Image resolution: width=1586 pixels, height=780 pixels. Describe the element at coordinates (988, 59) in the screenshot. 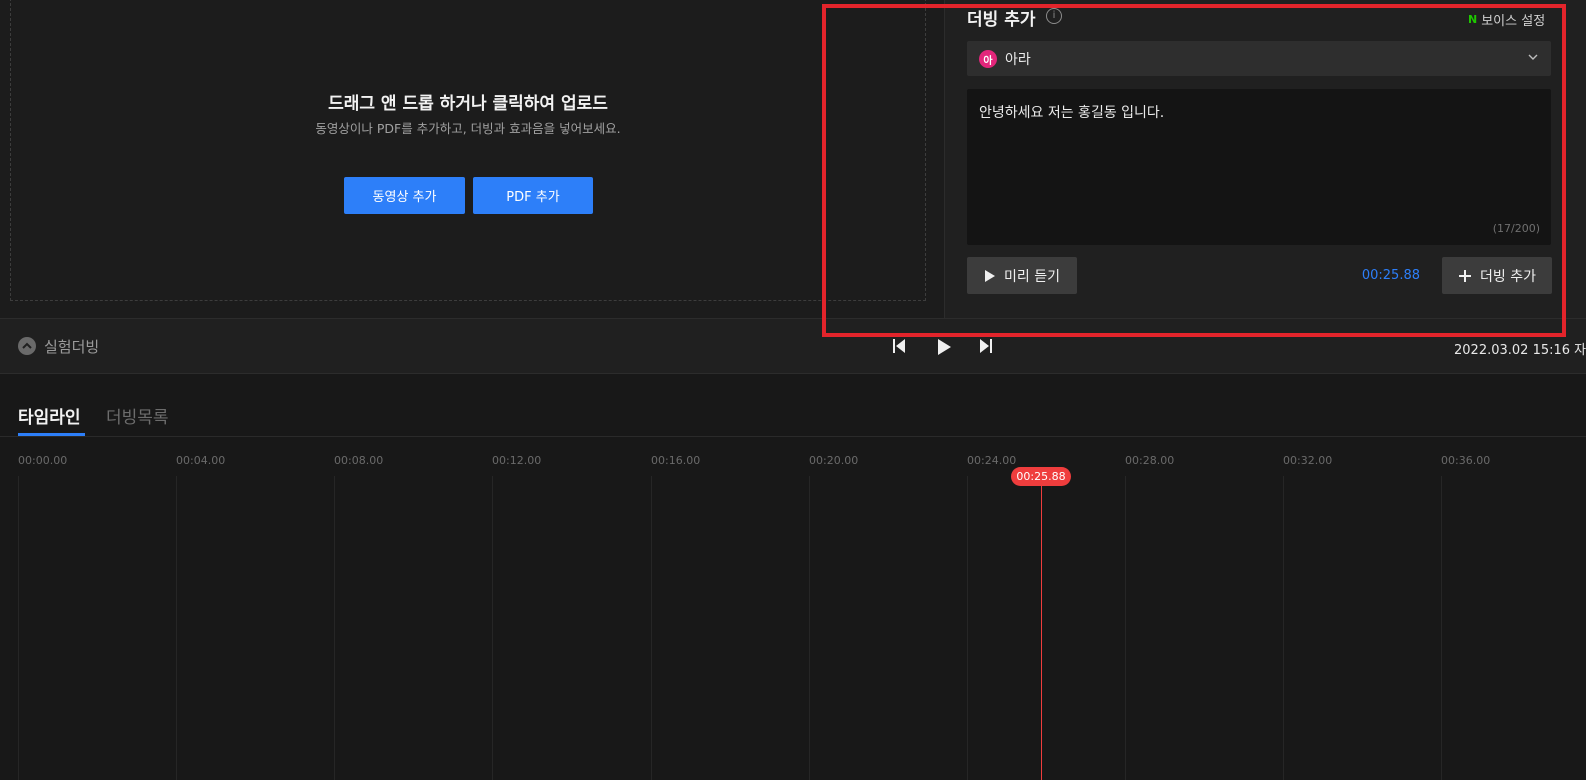

I see `voice-avatar: 아` at that location.